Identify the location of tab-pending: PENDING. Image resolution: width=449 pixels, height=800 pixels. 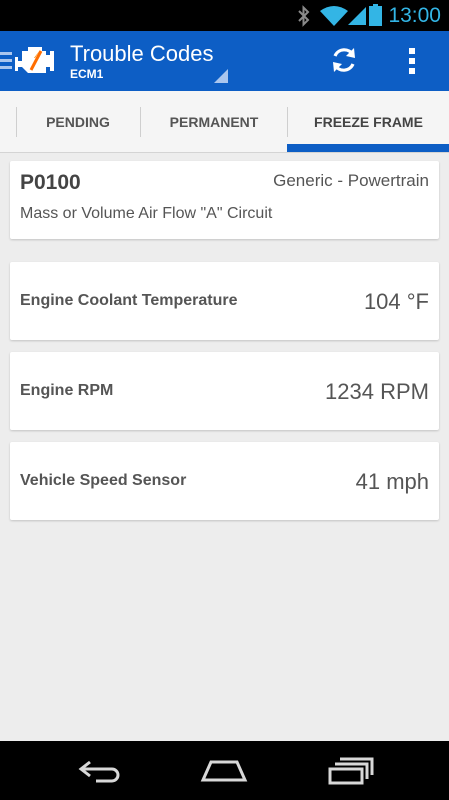
(78, 121).